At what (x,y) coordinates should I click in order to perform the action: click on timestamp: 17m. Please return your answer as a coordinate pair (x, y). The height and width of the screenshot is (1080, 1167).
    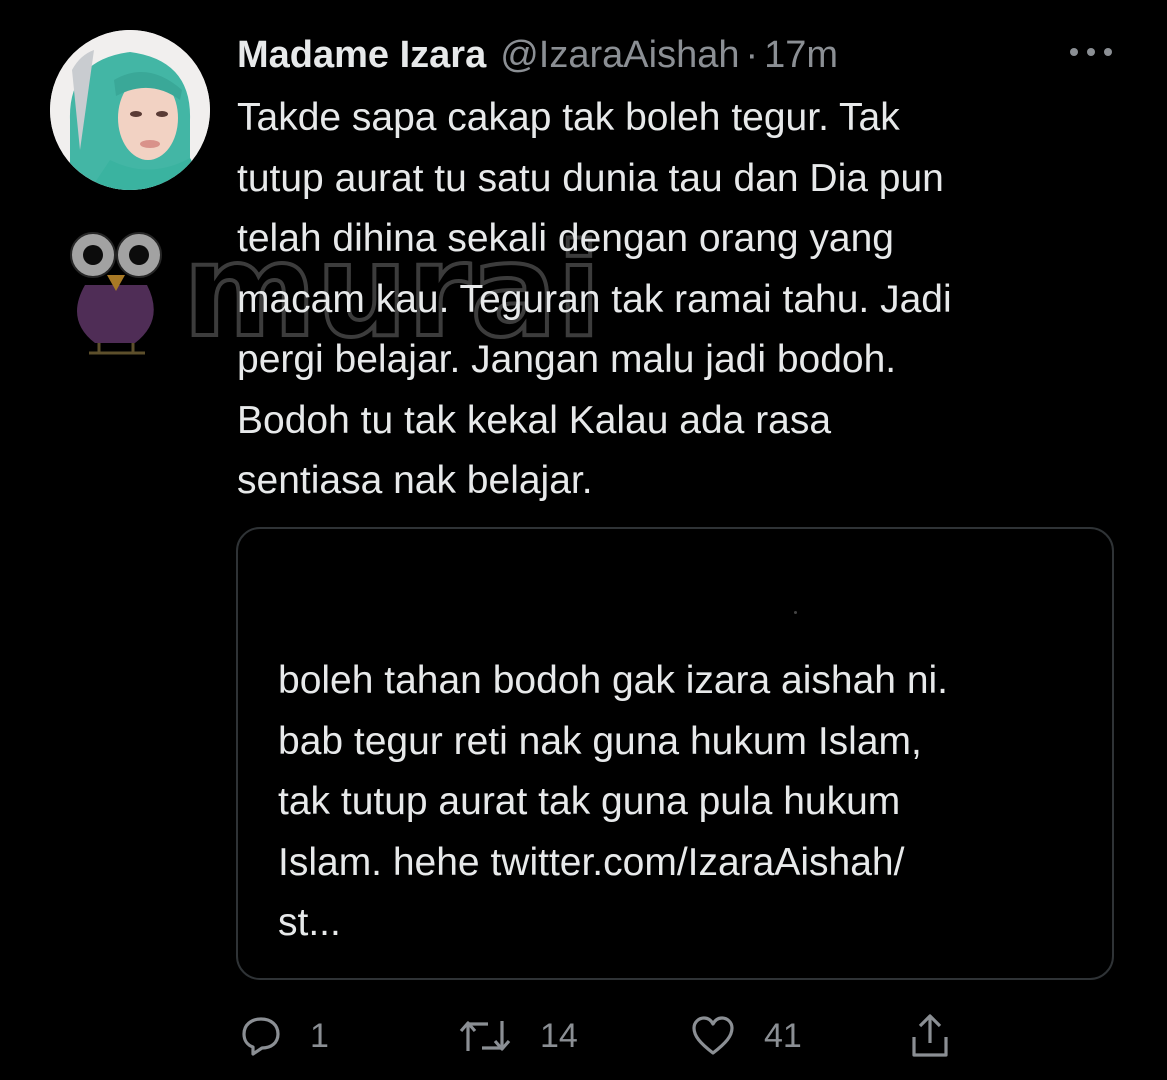
    Looking at the image, I should click on (801, 55).